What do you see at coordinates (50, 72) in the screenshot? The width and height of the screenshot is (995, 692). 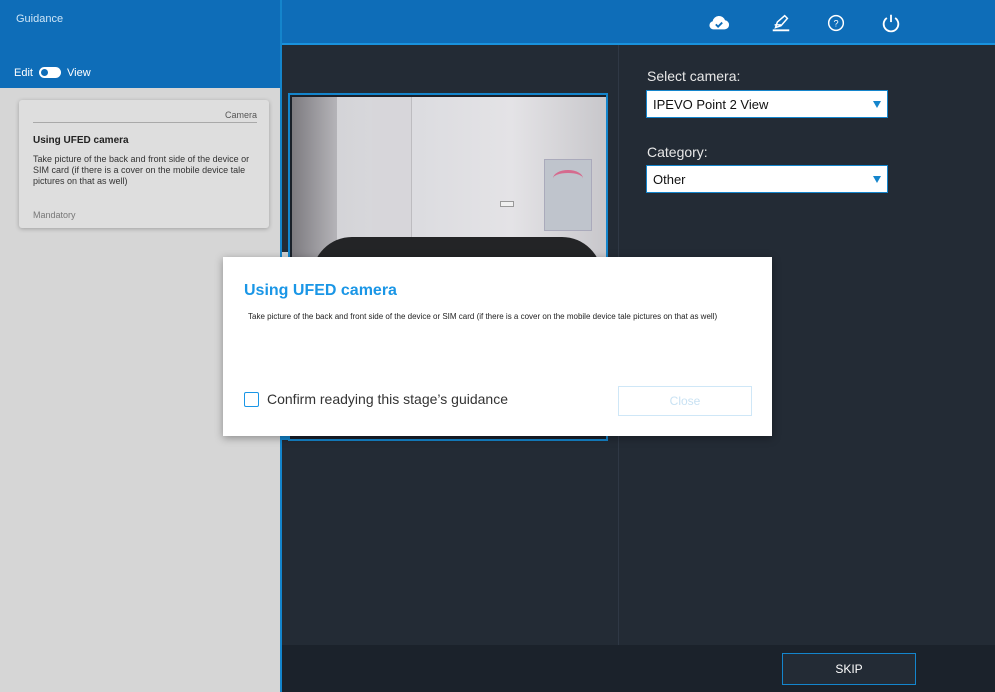 I see `edit-view-toggle` at bounding box center [50, 72].